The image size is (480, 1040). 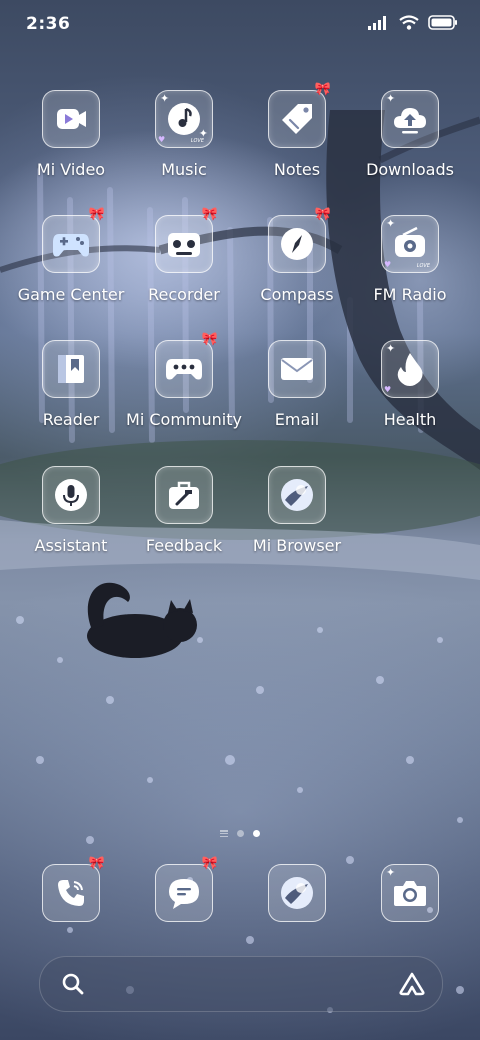 I want to click on email-tile, so click(x=297, y=369).